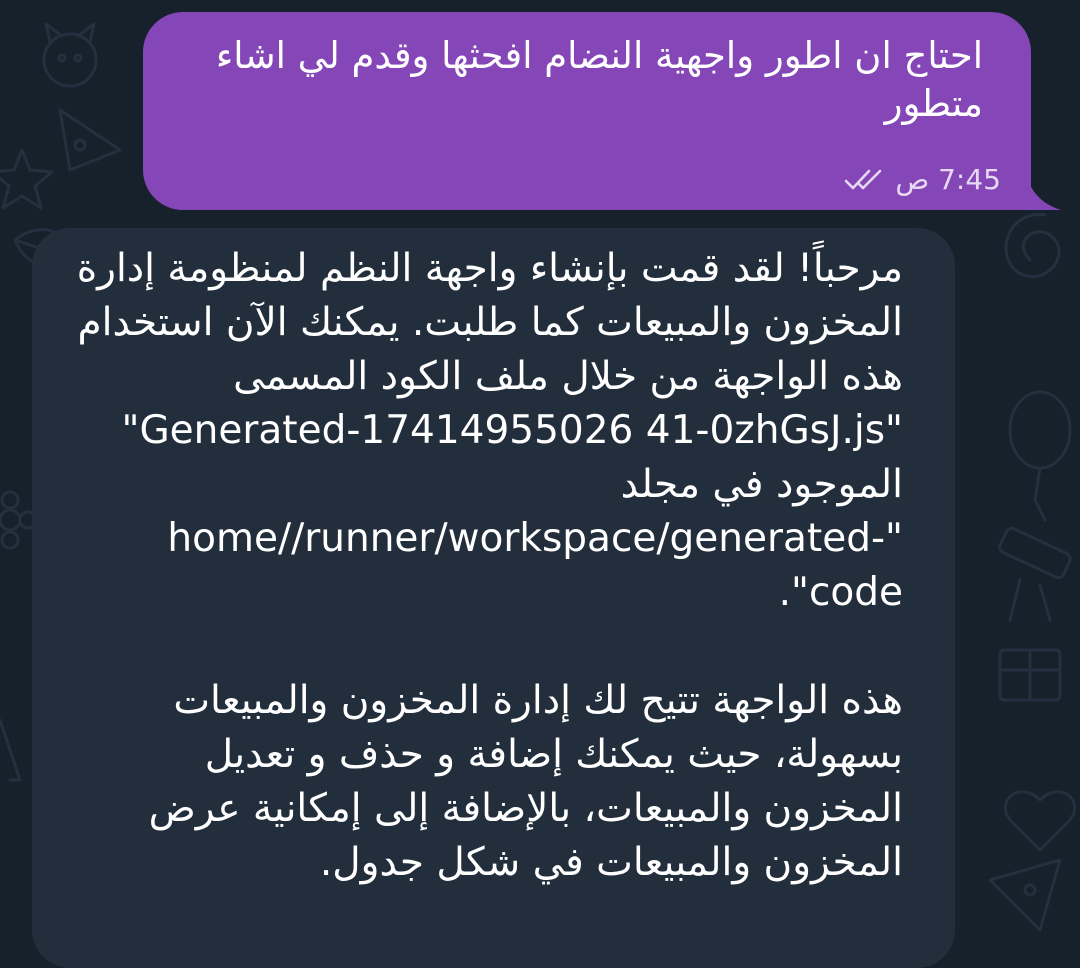  What do you see at coordinates (90, 140) in the screenshot?
I see `doodle-pizza-icon` at bounding box center [90, 140].